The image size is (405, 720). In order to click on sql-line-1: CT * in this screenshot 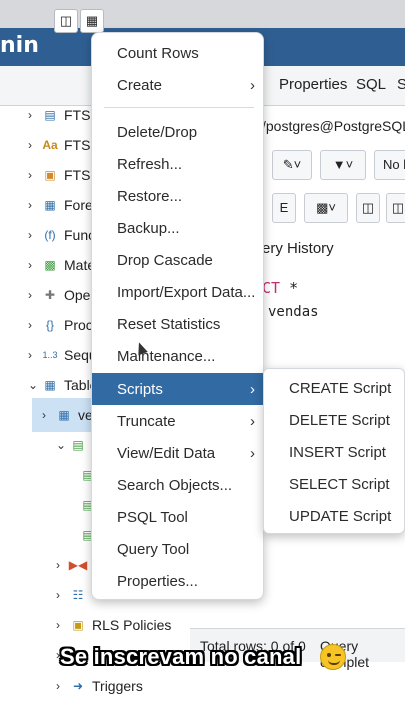, I will do `click(280, 288)`.